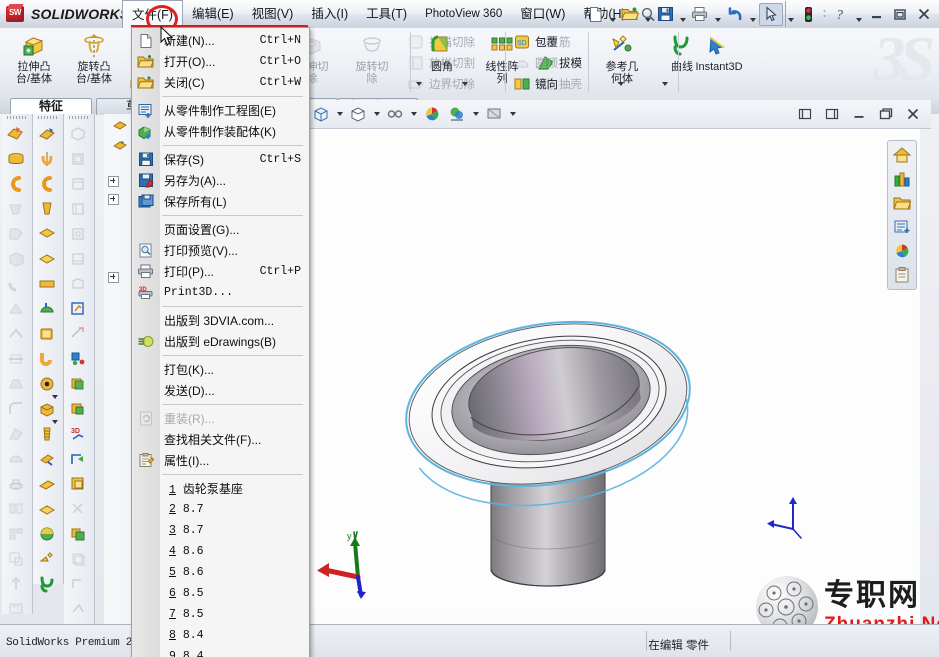  What do you see at coordinates (220, 614) in the screenshot?
I see `recent-file-7: 7 8.5` at bounding box center [220, 614].